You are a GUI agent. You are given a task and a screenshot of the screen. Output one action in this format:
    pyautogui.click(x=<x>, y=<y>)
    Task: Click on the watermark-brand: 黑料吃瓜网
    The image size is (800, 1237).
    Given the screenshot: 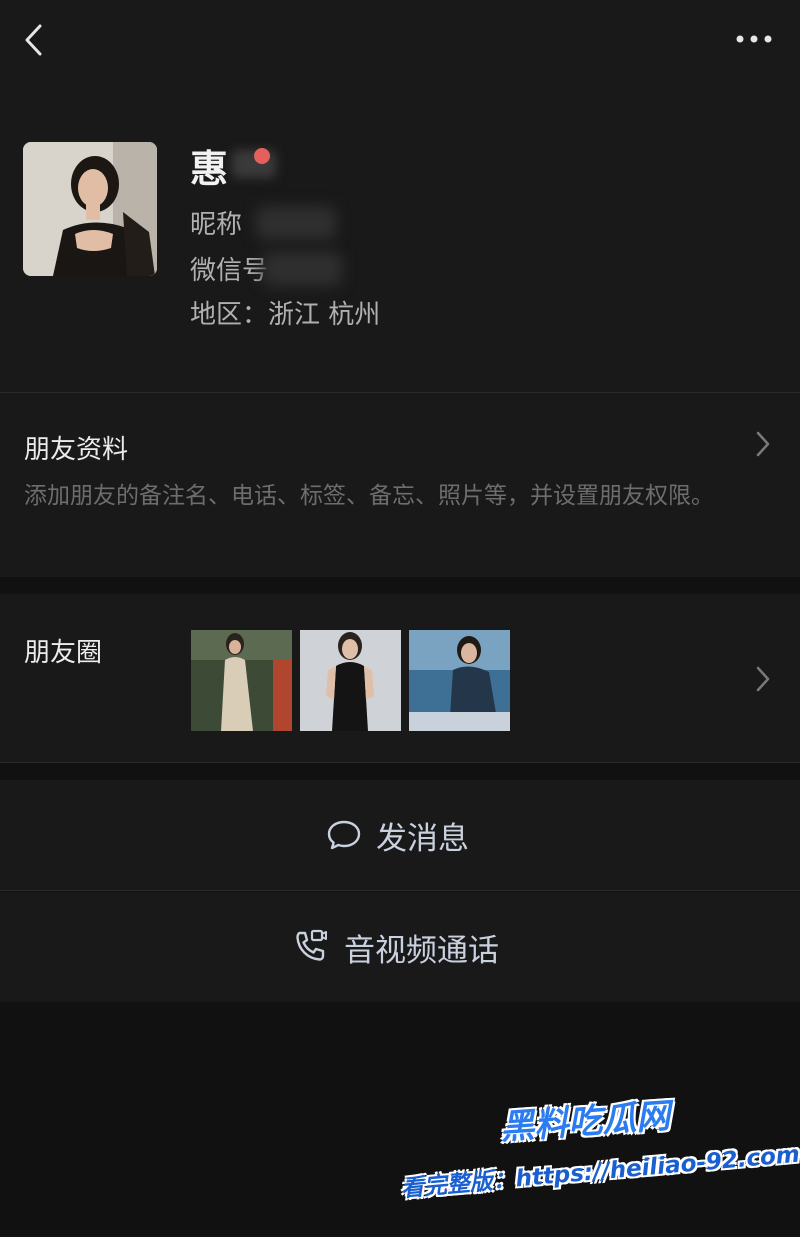 What is the action you would take?
    pyautogui.click(x=585, y=1122)
    